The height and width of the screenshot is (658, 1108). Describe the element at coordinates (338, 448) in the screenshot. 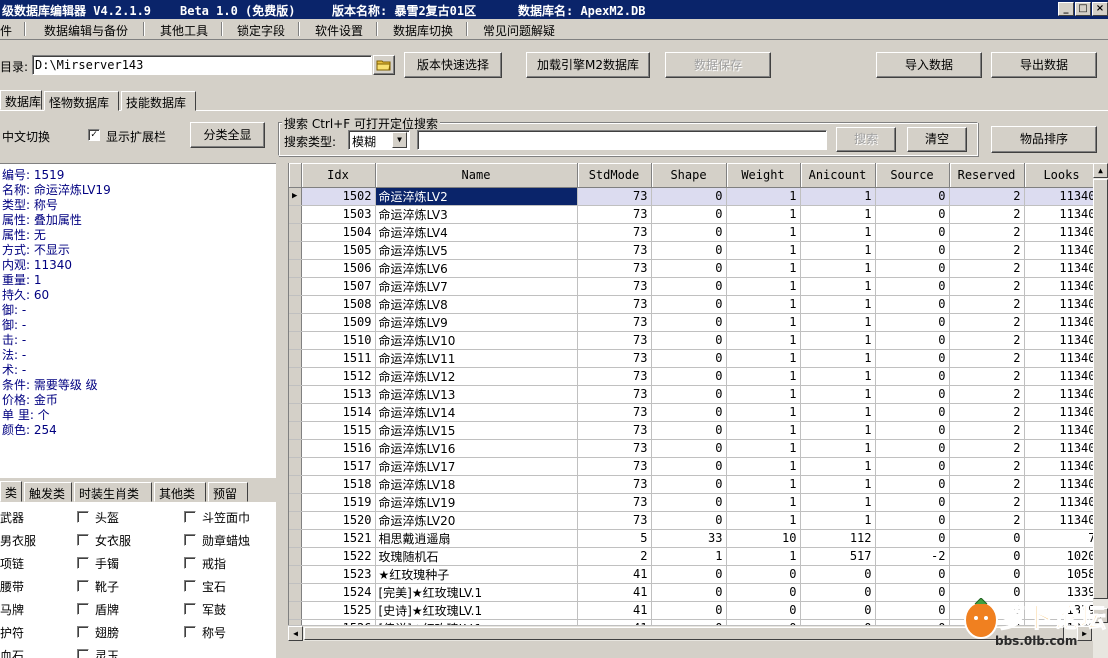

I see `cell-idx: 1516` at that location.